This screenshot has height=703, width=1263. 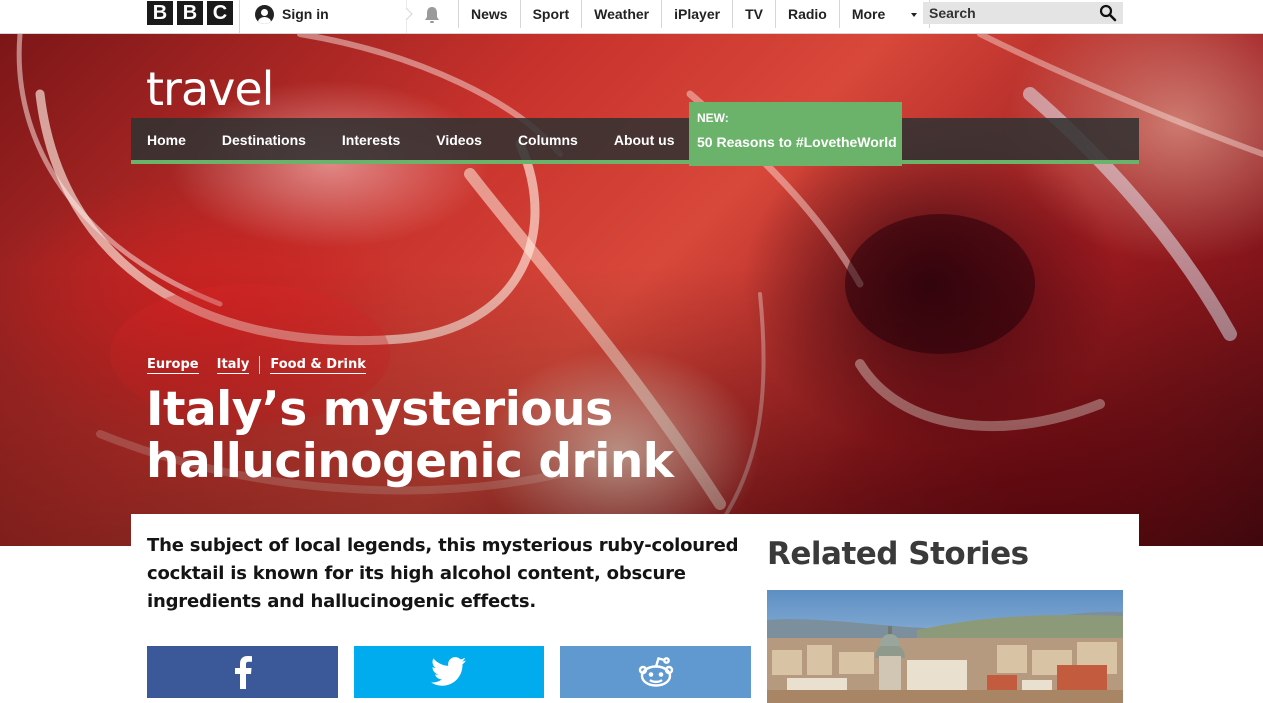 I want to click on tag-food-drink: Food & Drink, so click(x=318, y=365).